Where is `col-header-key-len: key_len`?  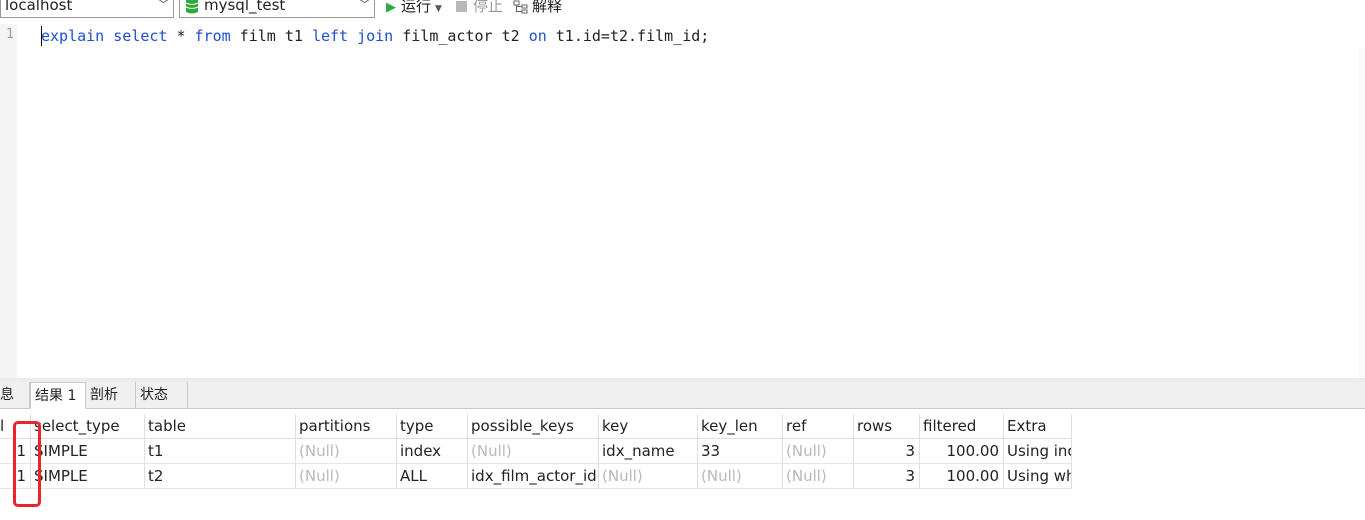
col-header-key-len: key_len is located at coordinates (740, 426).